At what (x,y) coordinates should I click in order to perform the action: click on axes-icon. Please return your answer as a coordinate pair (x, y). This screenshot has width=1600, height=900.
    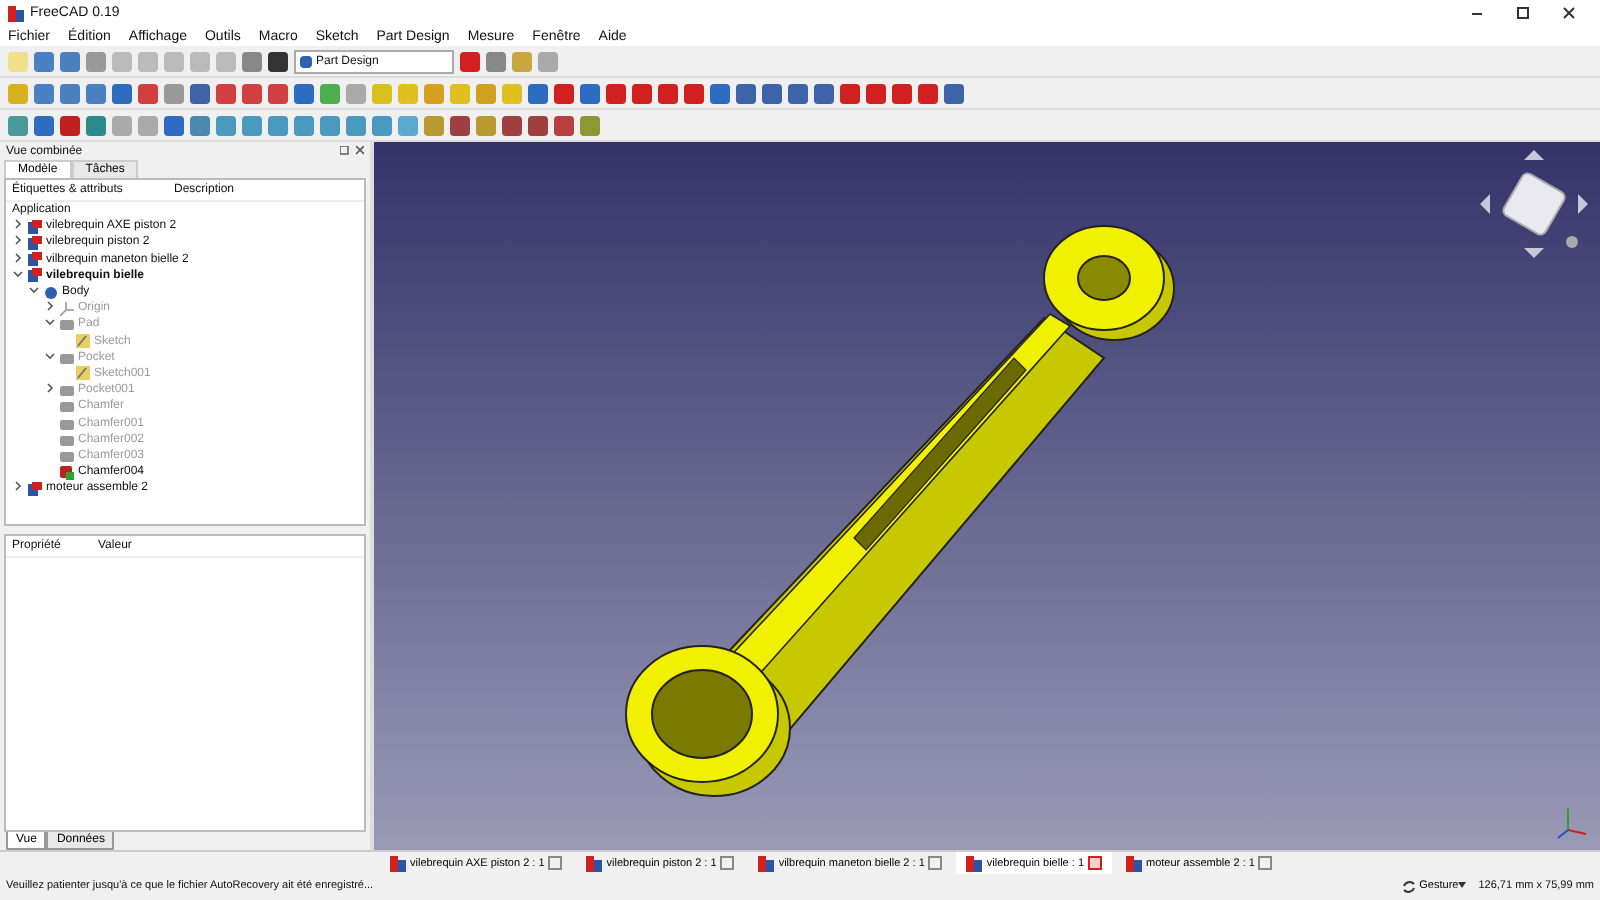
    Looking at the image, I should click on (67, 308).